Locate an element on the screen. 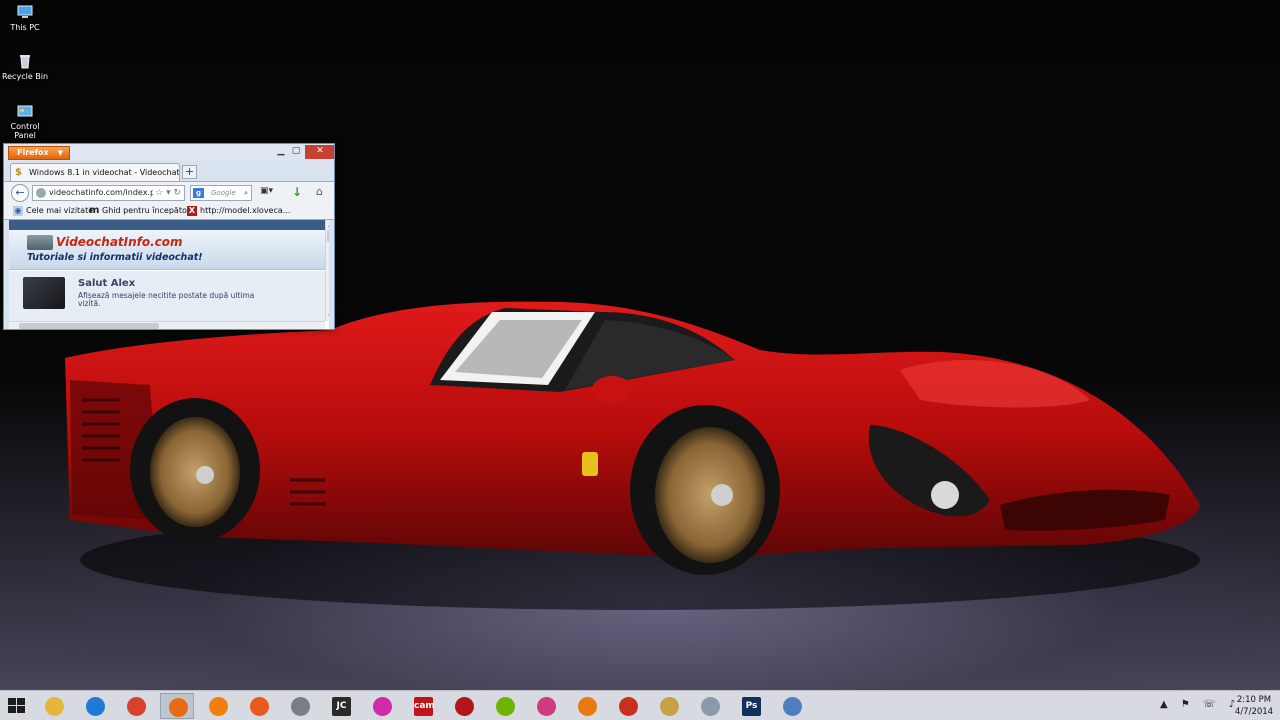  control-panel-icon is located at coordinates (25, 111).